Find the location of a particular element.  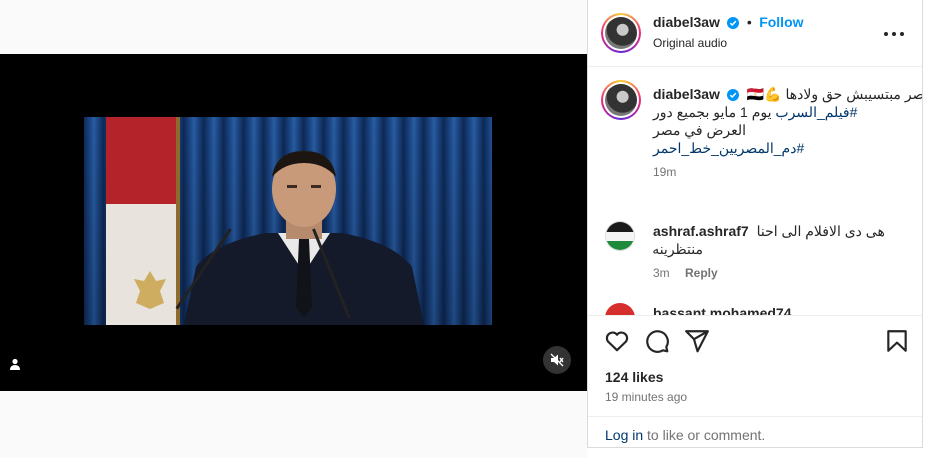

more-options-icon is located at coordinates (894, 34).